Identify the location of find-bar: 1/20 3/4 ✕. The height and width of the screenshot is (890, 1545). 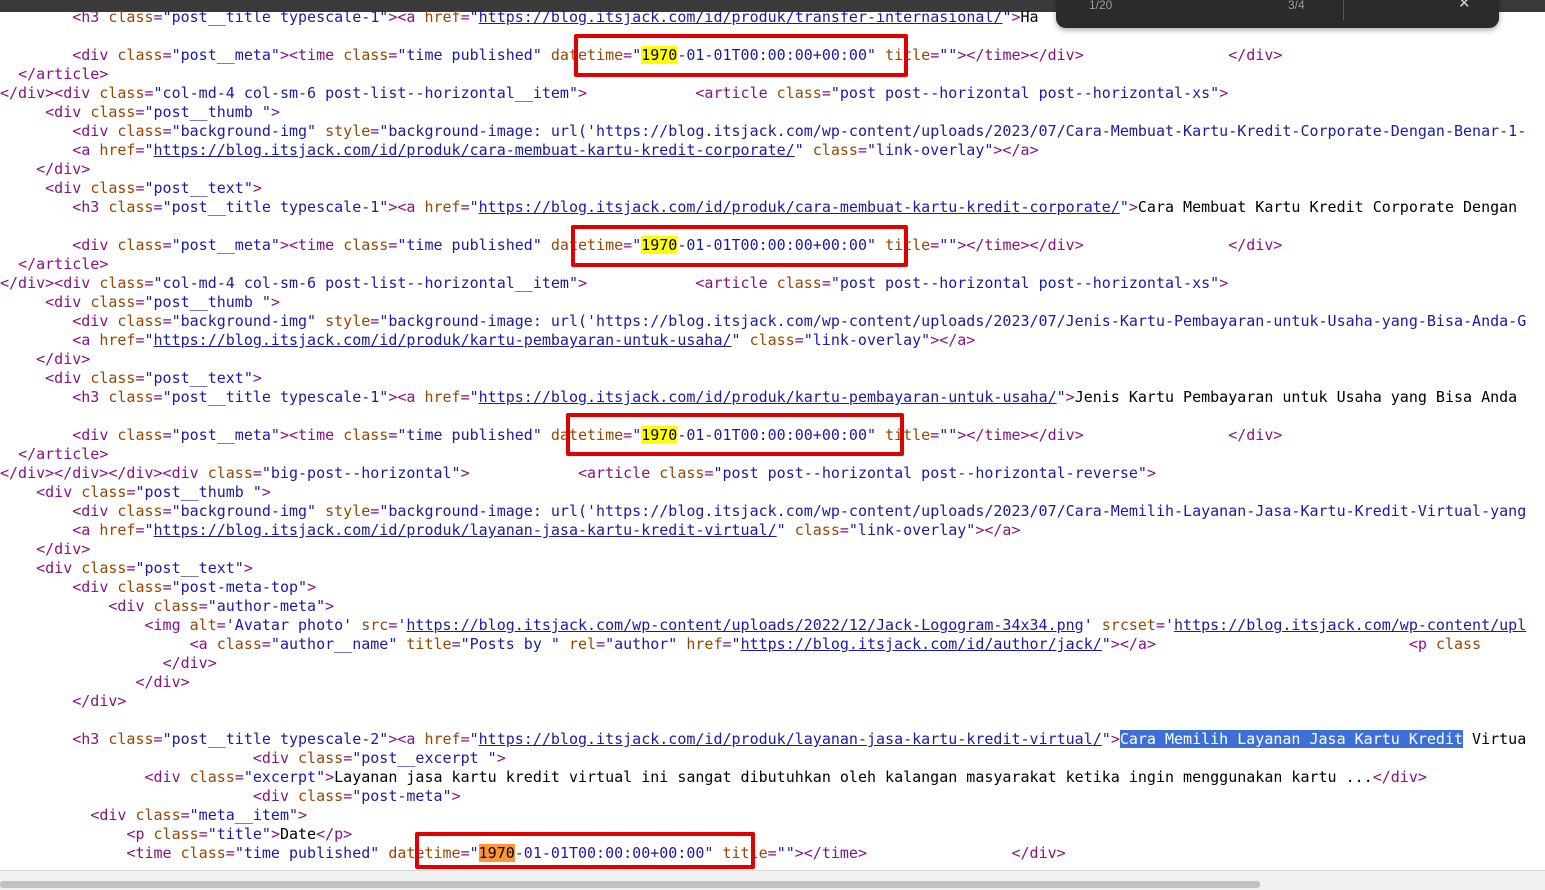
(1277, 14).